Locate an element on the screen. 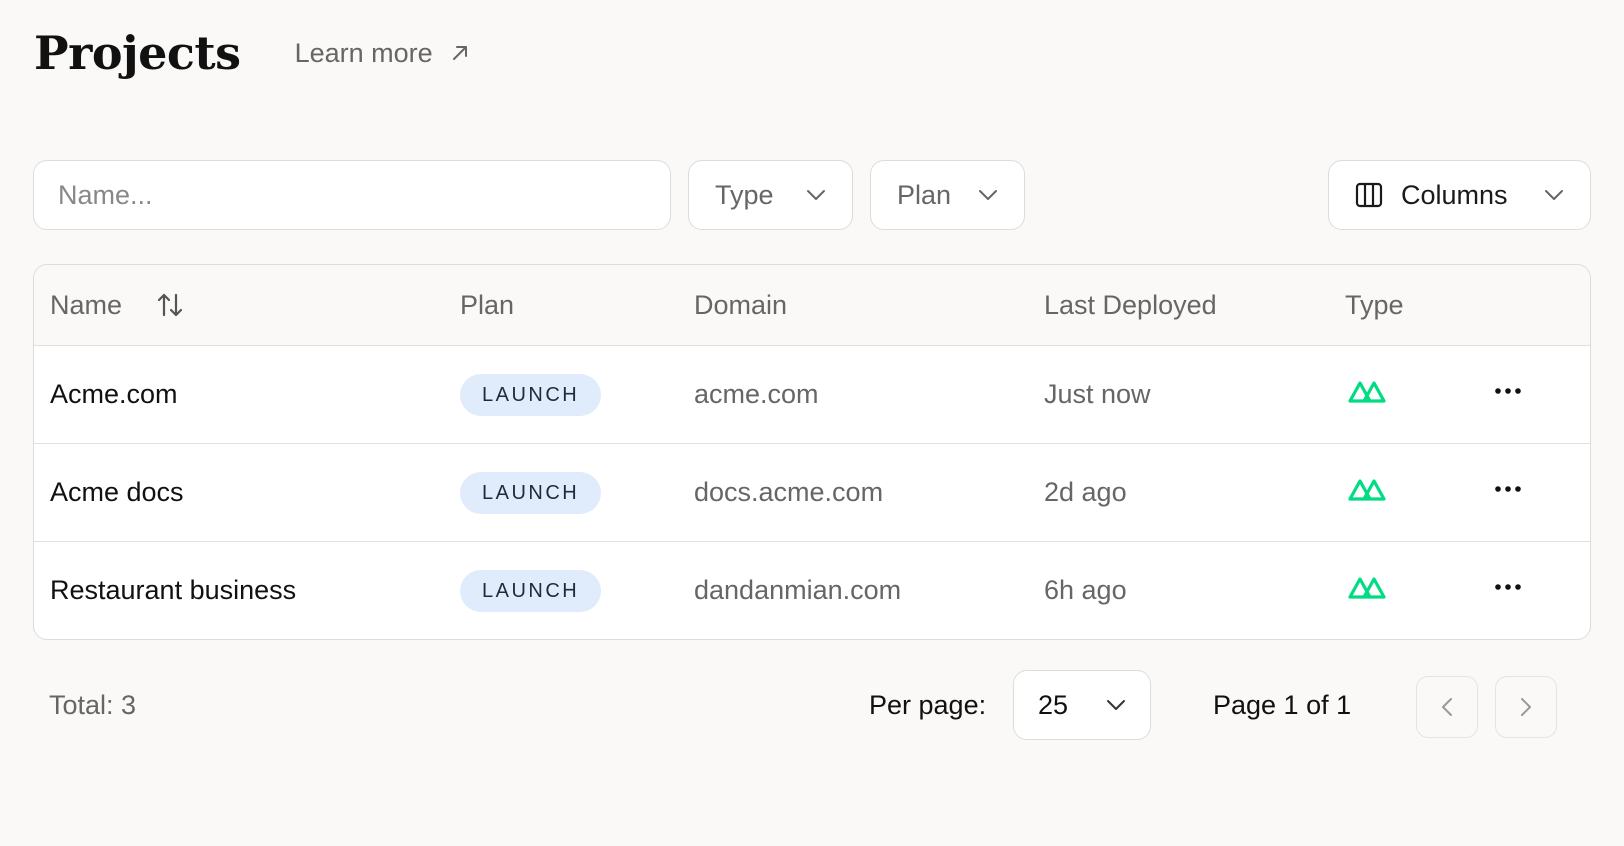 The height and width of the screenshot is (846, 1624). table-row: Acme docs LAUNCH docs.acme.com 2d ago is located at coordinates (812, 493).